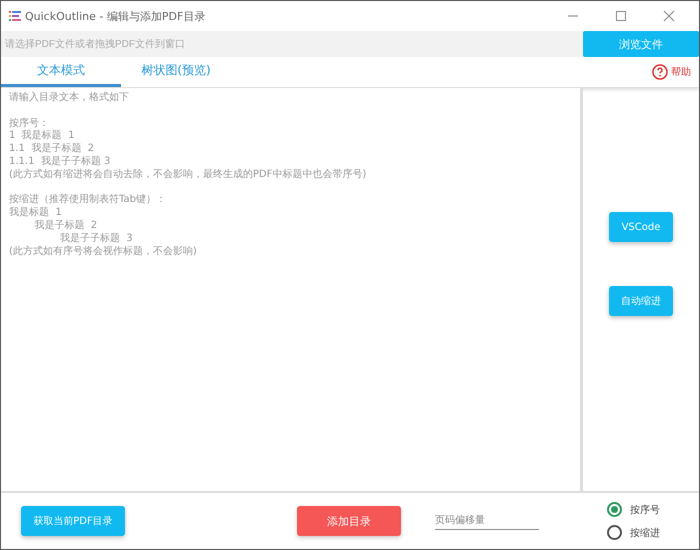 This screenshot has height=550, width=700. Describe the element at coordinates (73, 521) in the screenshot. I see `get-outline-button: 获取当前PDF目录` at that location.